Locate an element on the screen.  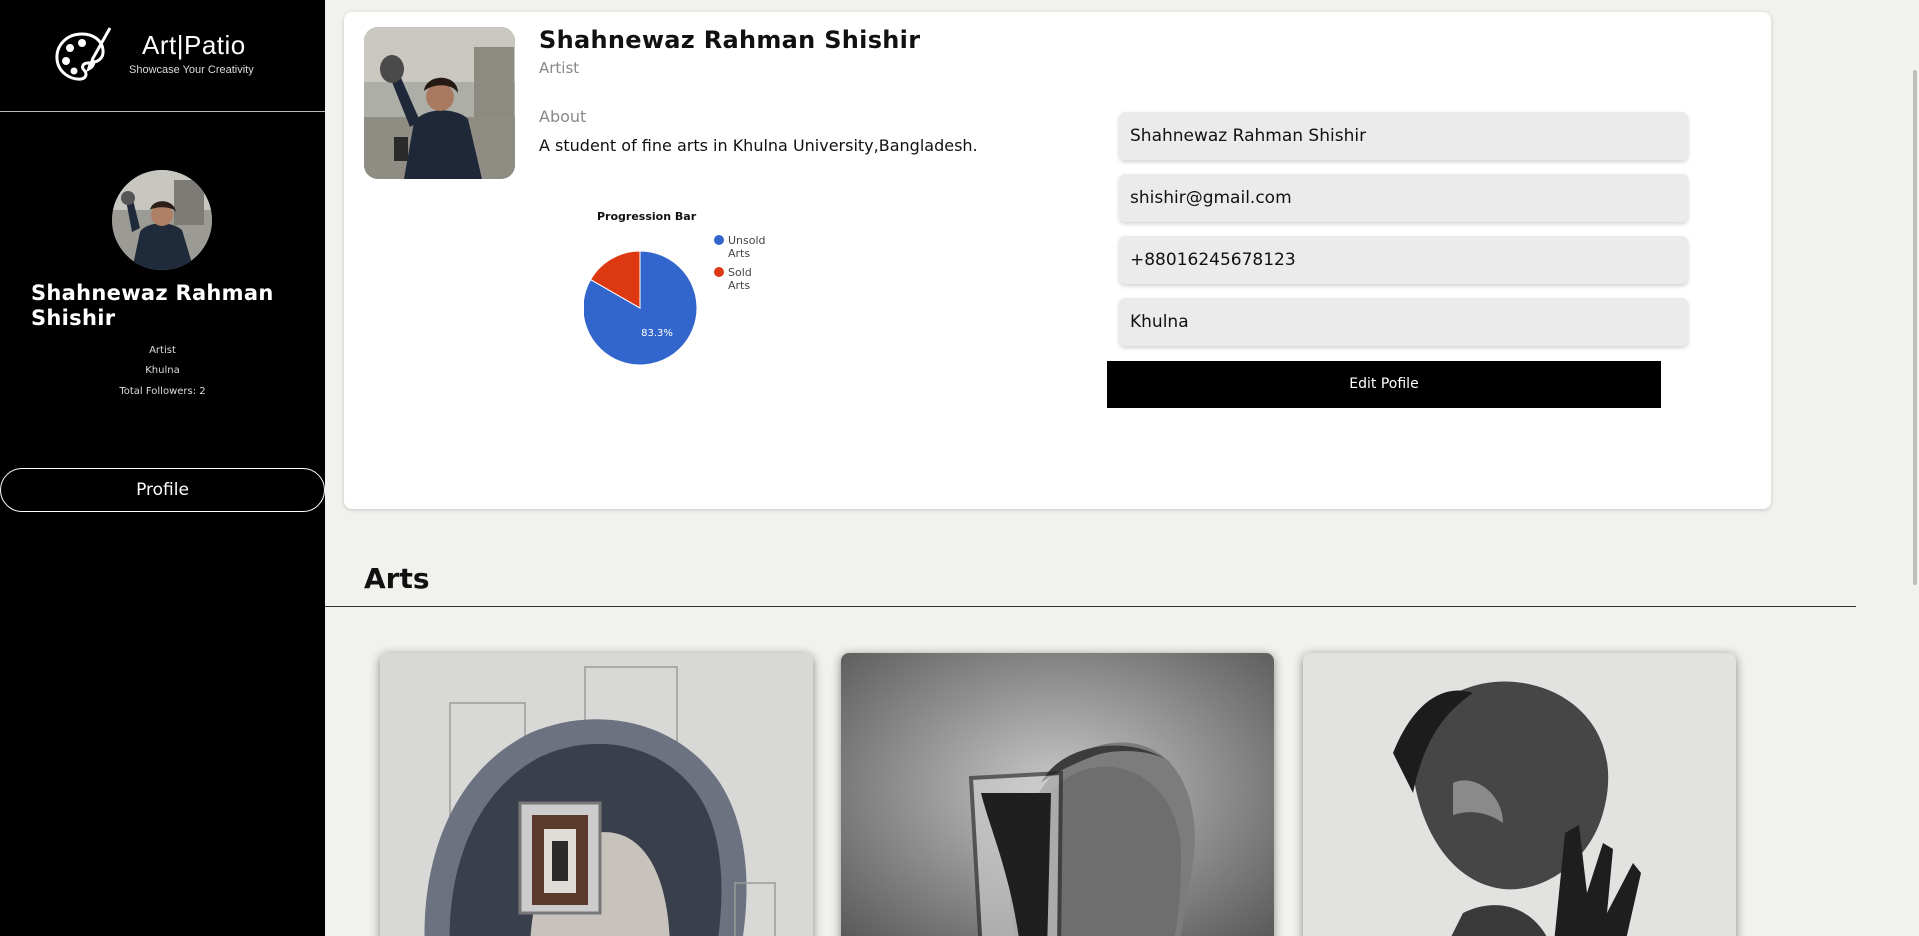
profile-name: Shahnewaz Rahman Shishir is located at coordinates (730, 40).